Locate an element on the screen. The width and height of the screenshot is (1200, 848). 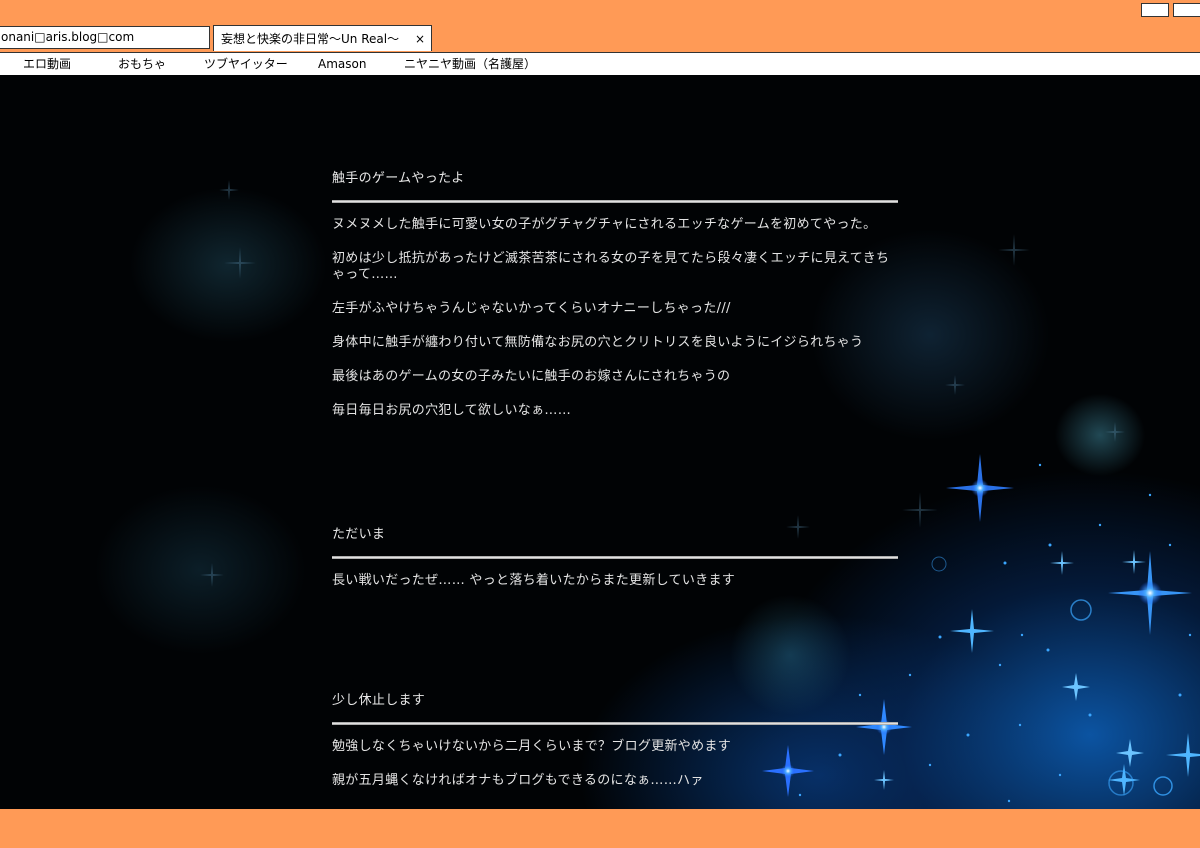
post-paragraph: 最後はあのゲームの女の子みたいに触手のお嫁さんにされちゃうの is located at coordinates (531, 376).